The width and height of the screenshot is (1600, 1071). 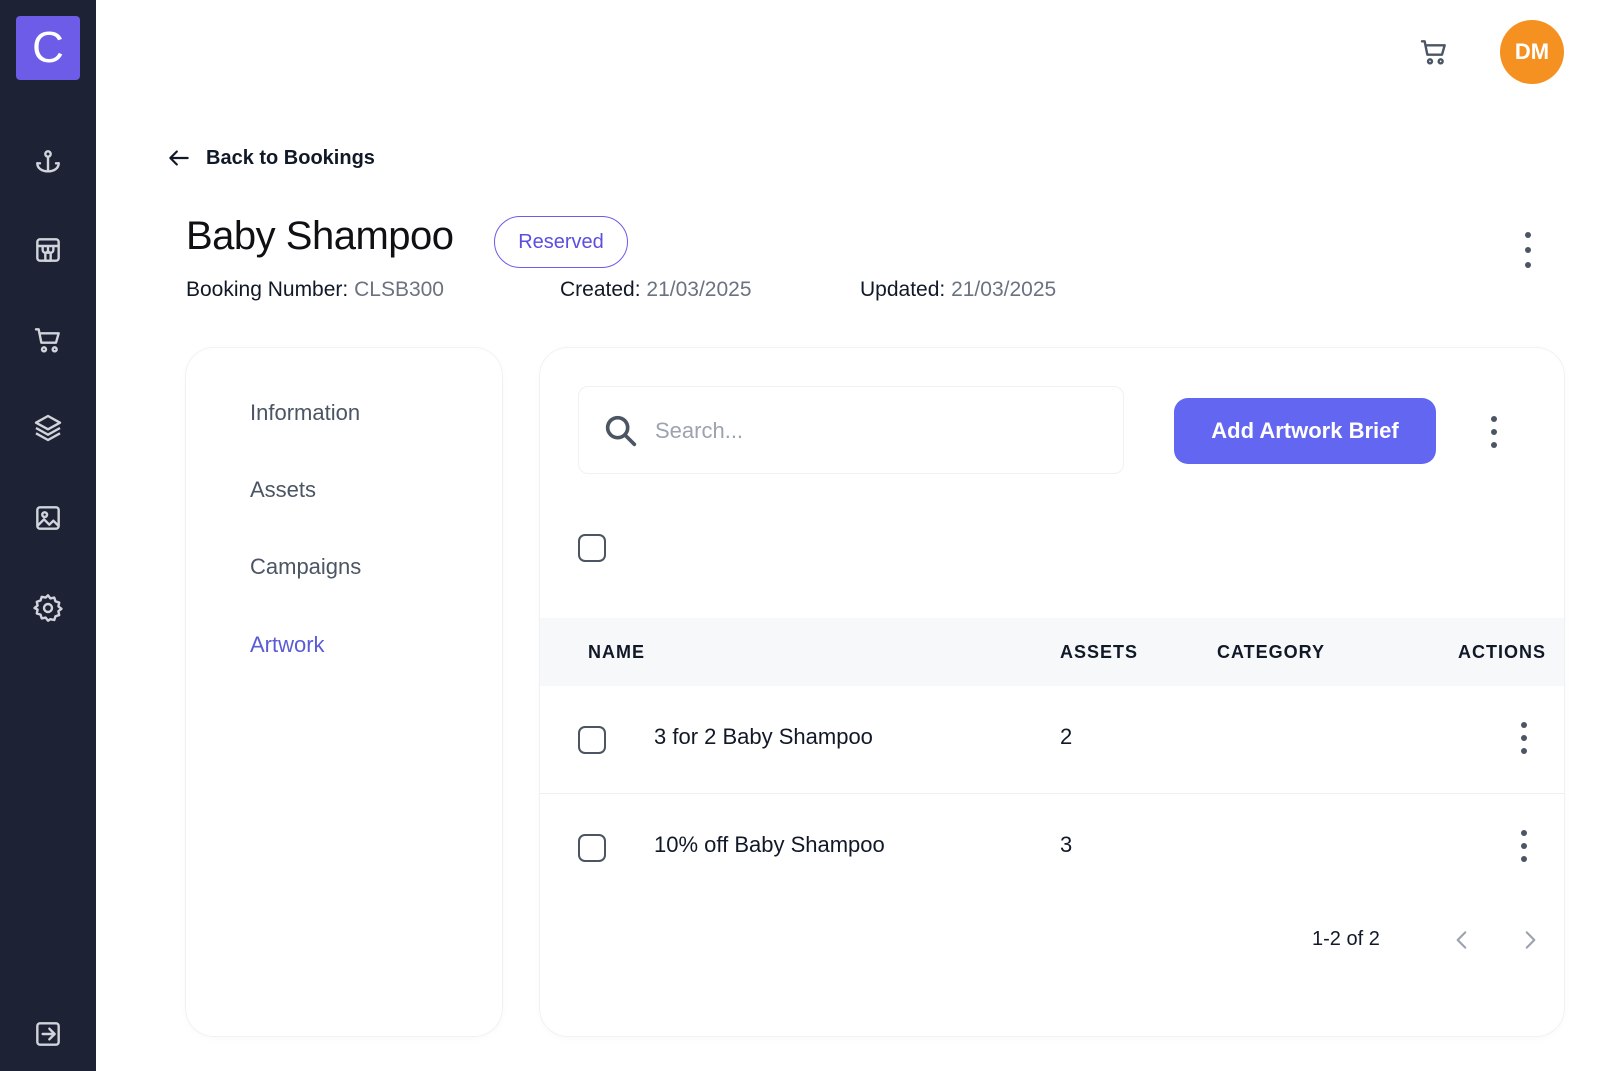 I want to click on column-actions: ACTIONS, so click(x=1502, y=652).